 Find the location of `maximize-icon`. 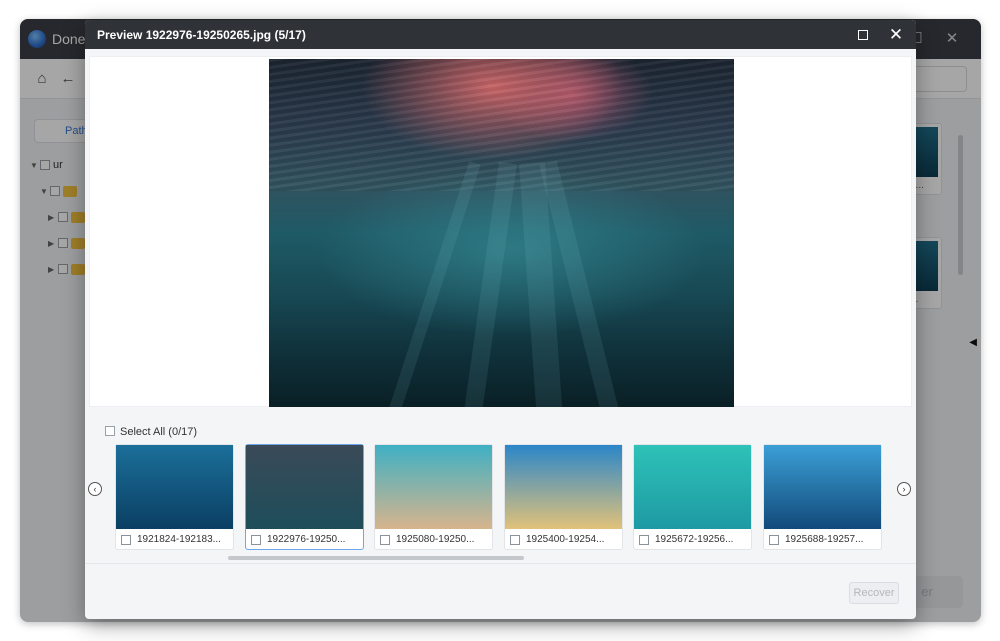

maximize-icon is located at coordinates (863, 35).